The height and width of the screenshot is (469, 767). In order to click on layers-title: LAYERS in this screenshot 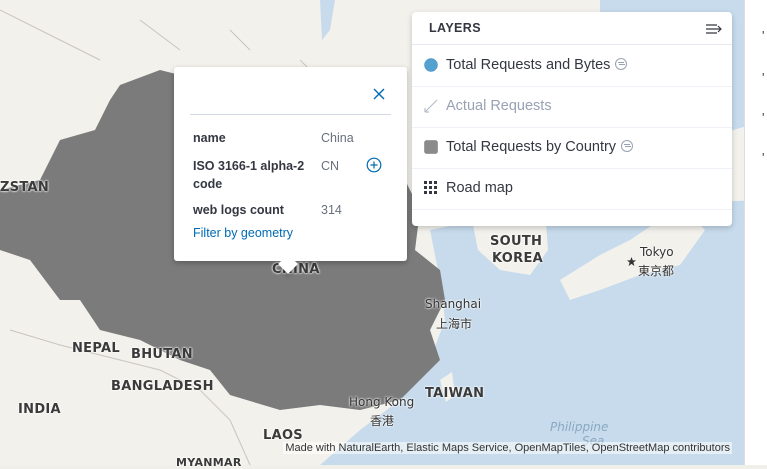, I will do `click(455, 28)`.